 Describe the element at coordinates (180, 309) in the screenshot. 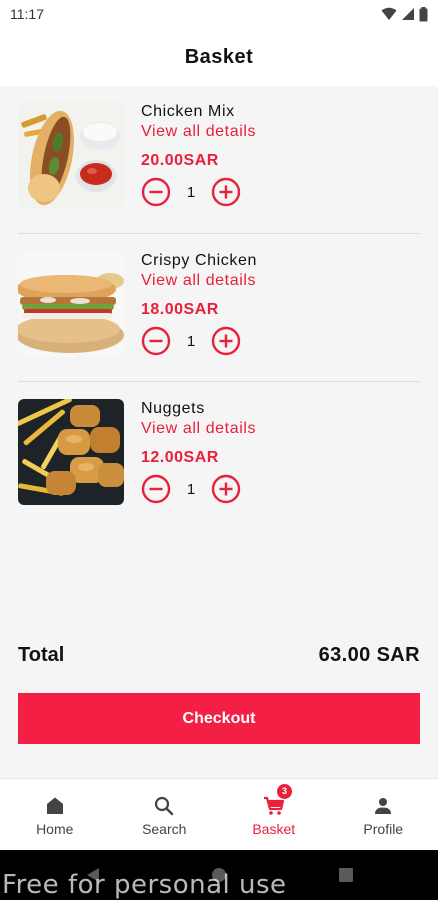

I see `item-price: 18.00SAR` at that location.